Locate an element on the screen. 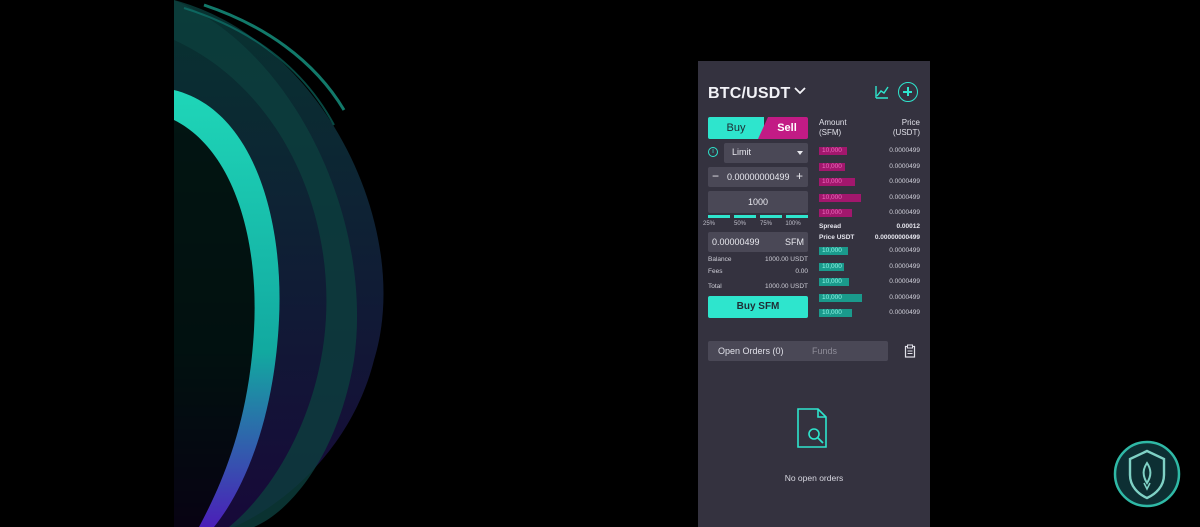  percent-label-50: 50% is located at coordinates (740, 224).